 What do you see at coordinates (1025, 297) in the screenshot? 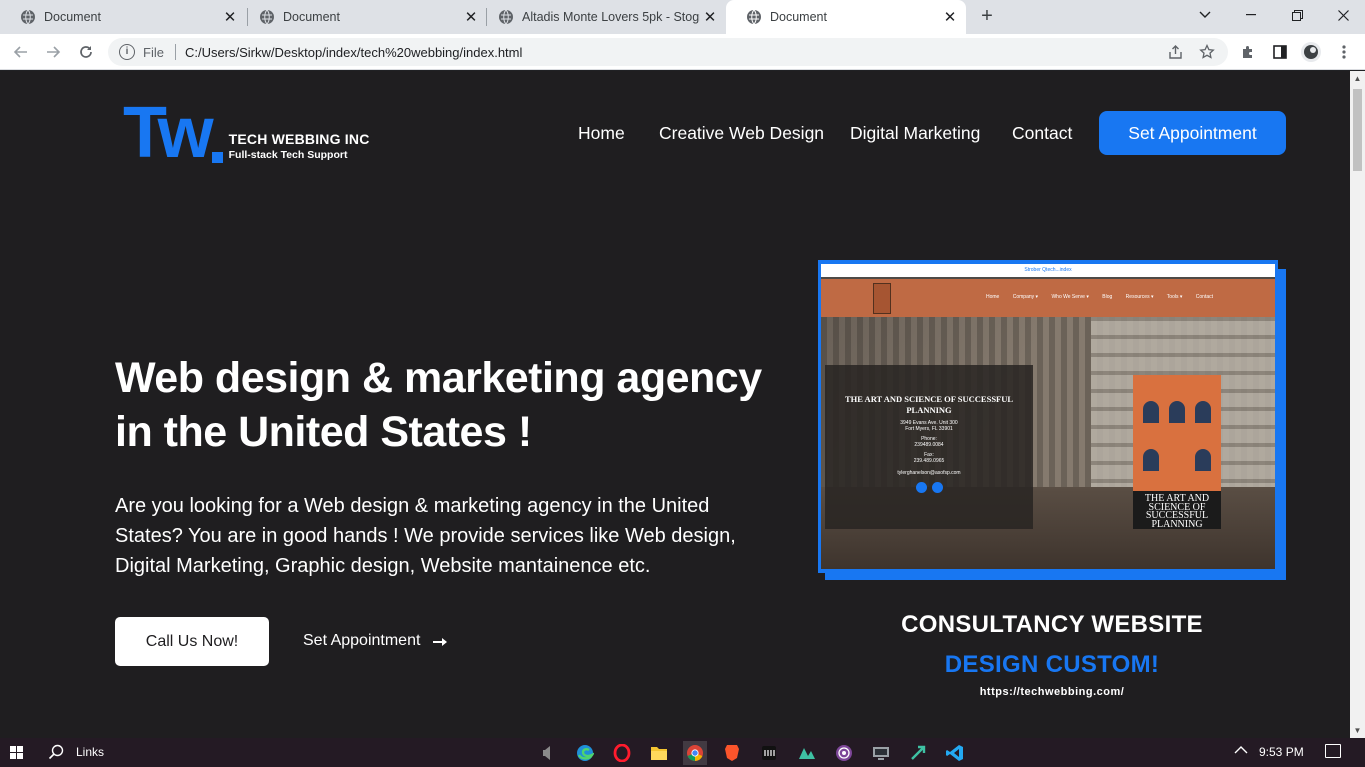
I see `mock-menu-item: Company ▾` at bounding box center [1025, 297].